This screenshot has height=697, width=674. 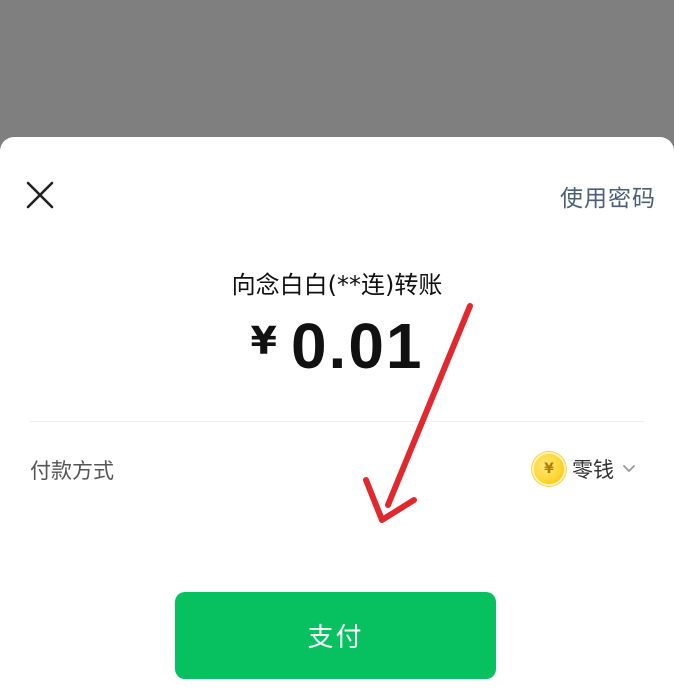 What do you see at coordinates (337, 421) in the screenshot?
I see `divider` at bounding box center [337, 421].